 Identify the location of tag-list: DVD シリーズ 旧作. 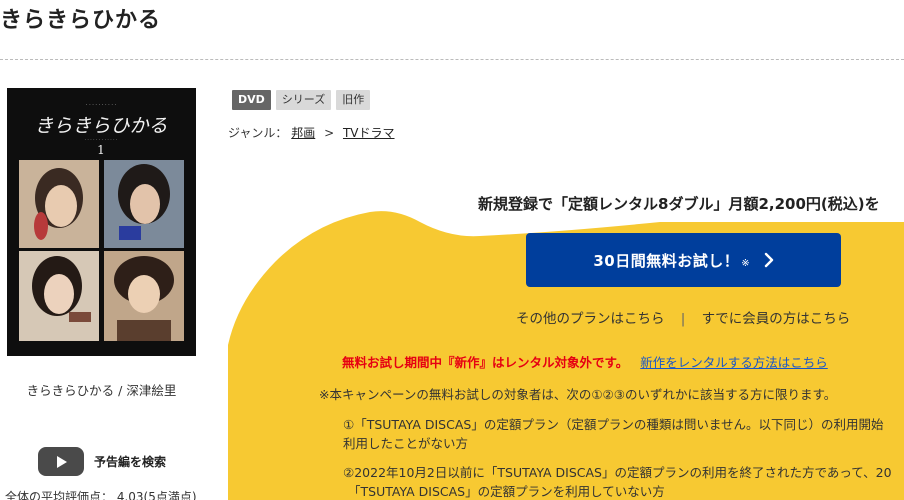
(301, 100).